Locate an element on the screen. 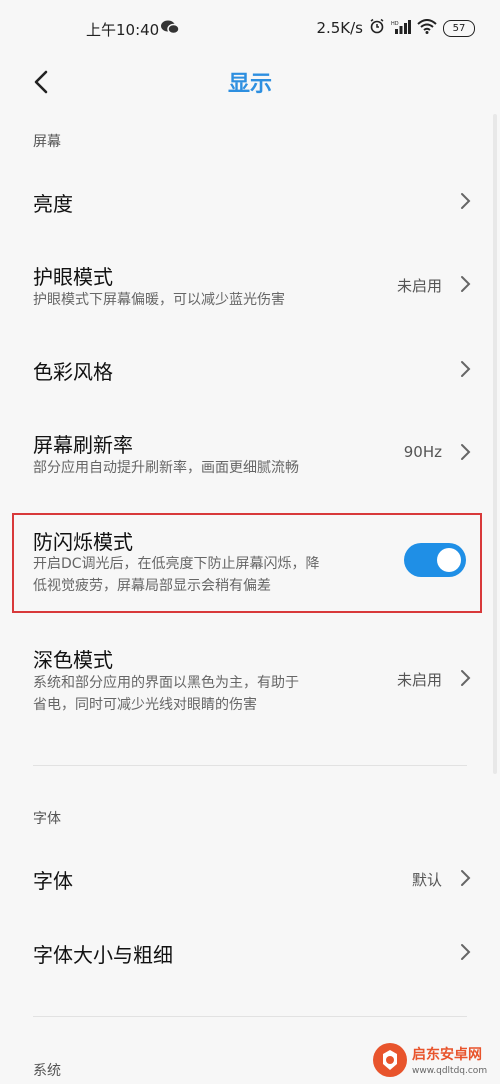 The width and height of the screenshot is (500, 1084). status-right-group: 2.5K/s HD 57 is located at coordinates (395, 28).